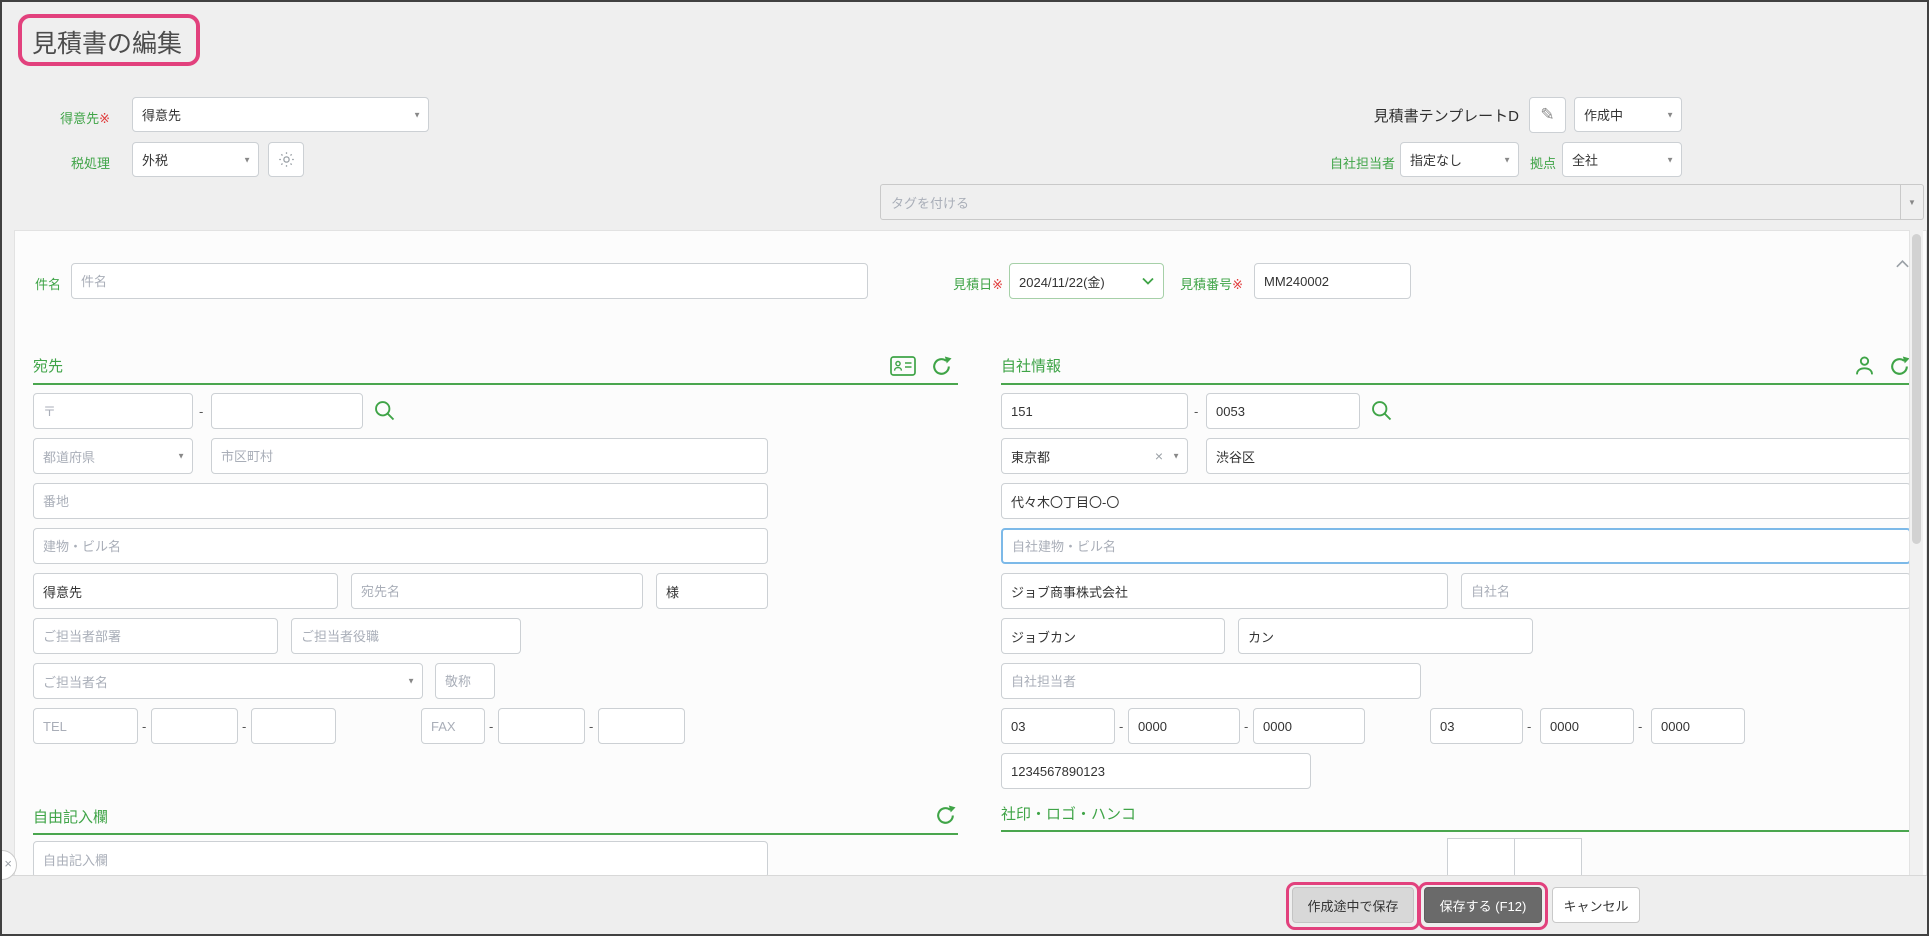  I want to click on recipient-person-select: ご担当者名 ▼, so click(228, 681).